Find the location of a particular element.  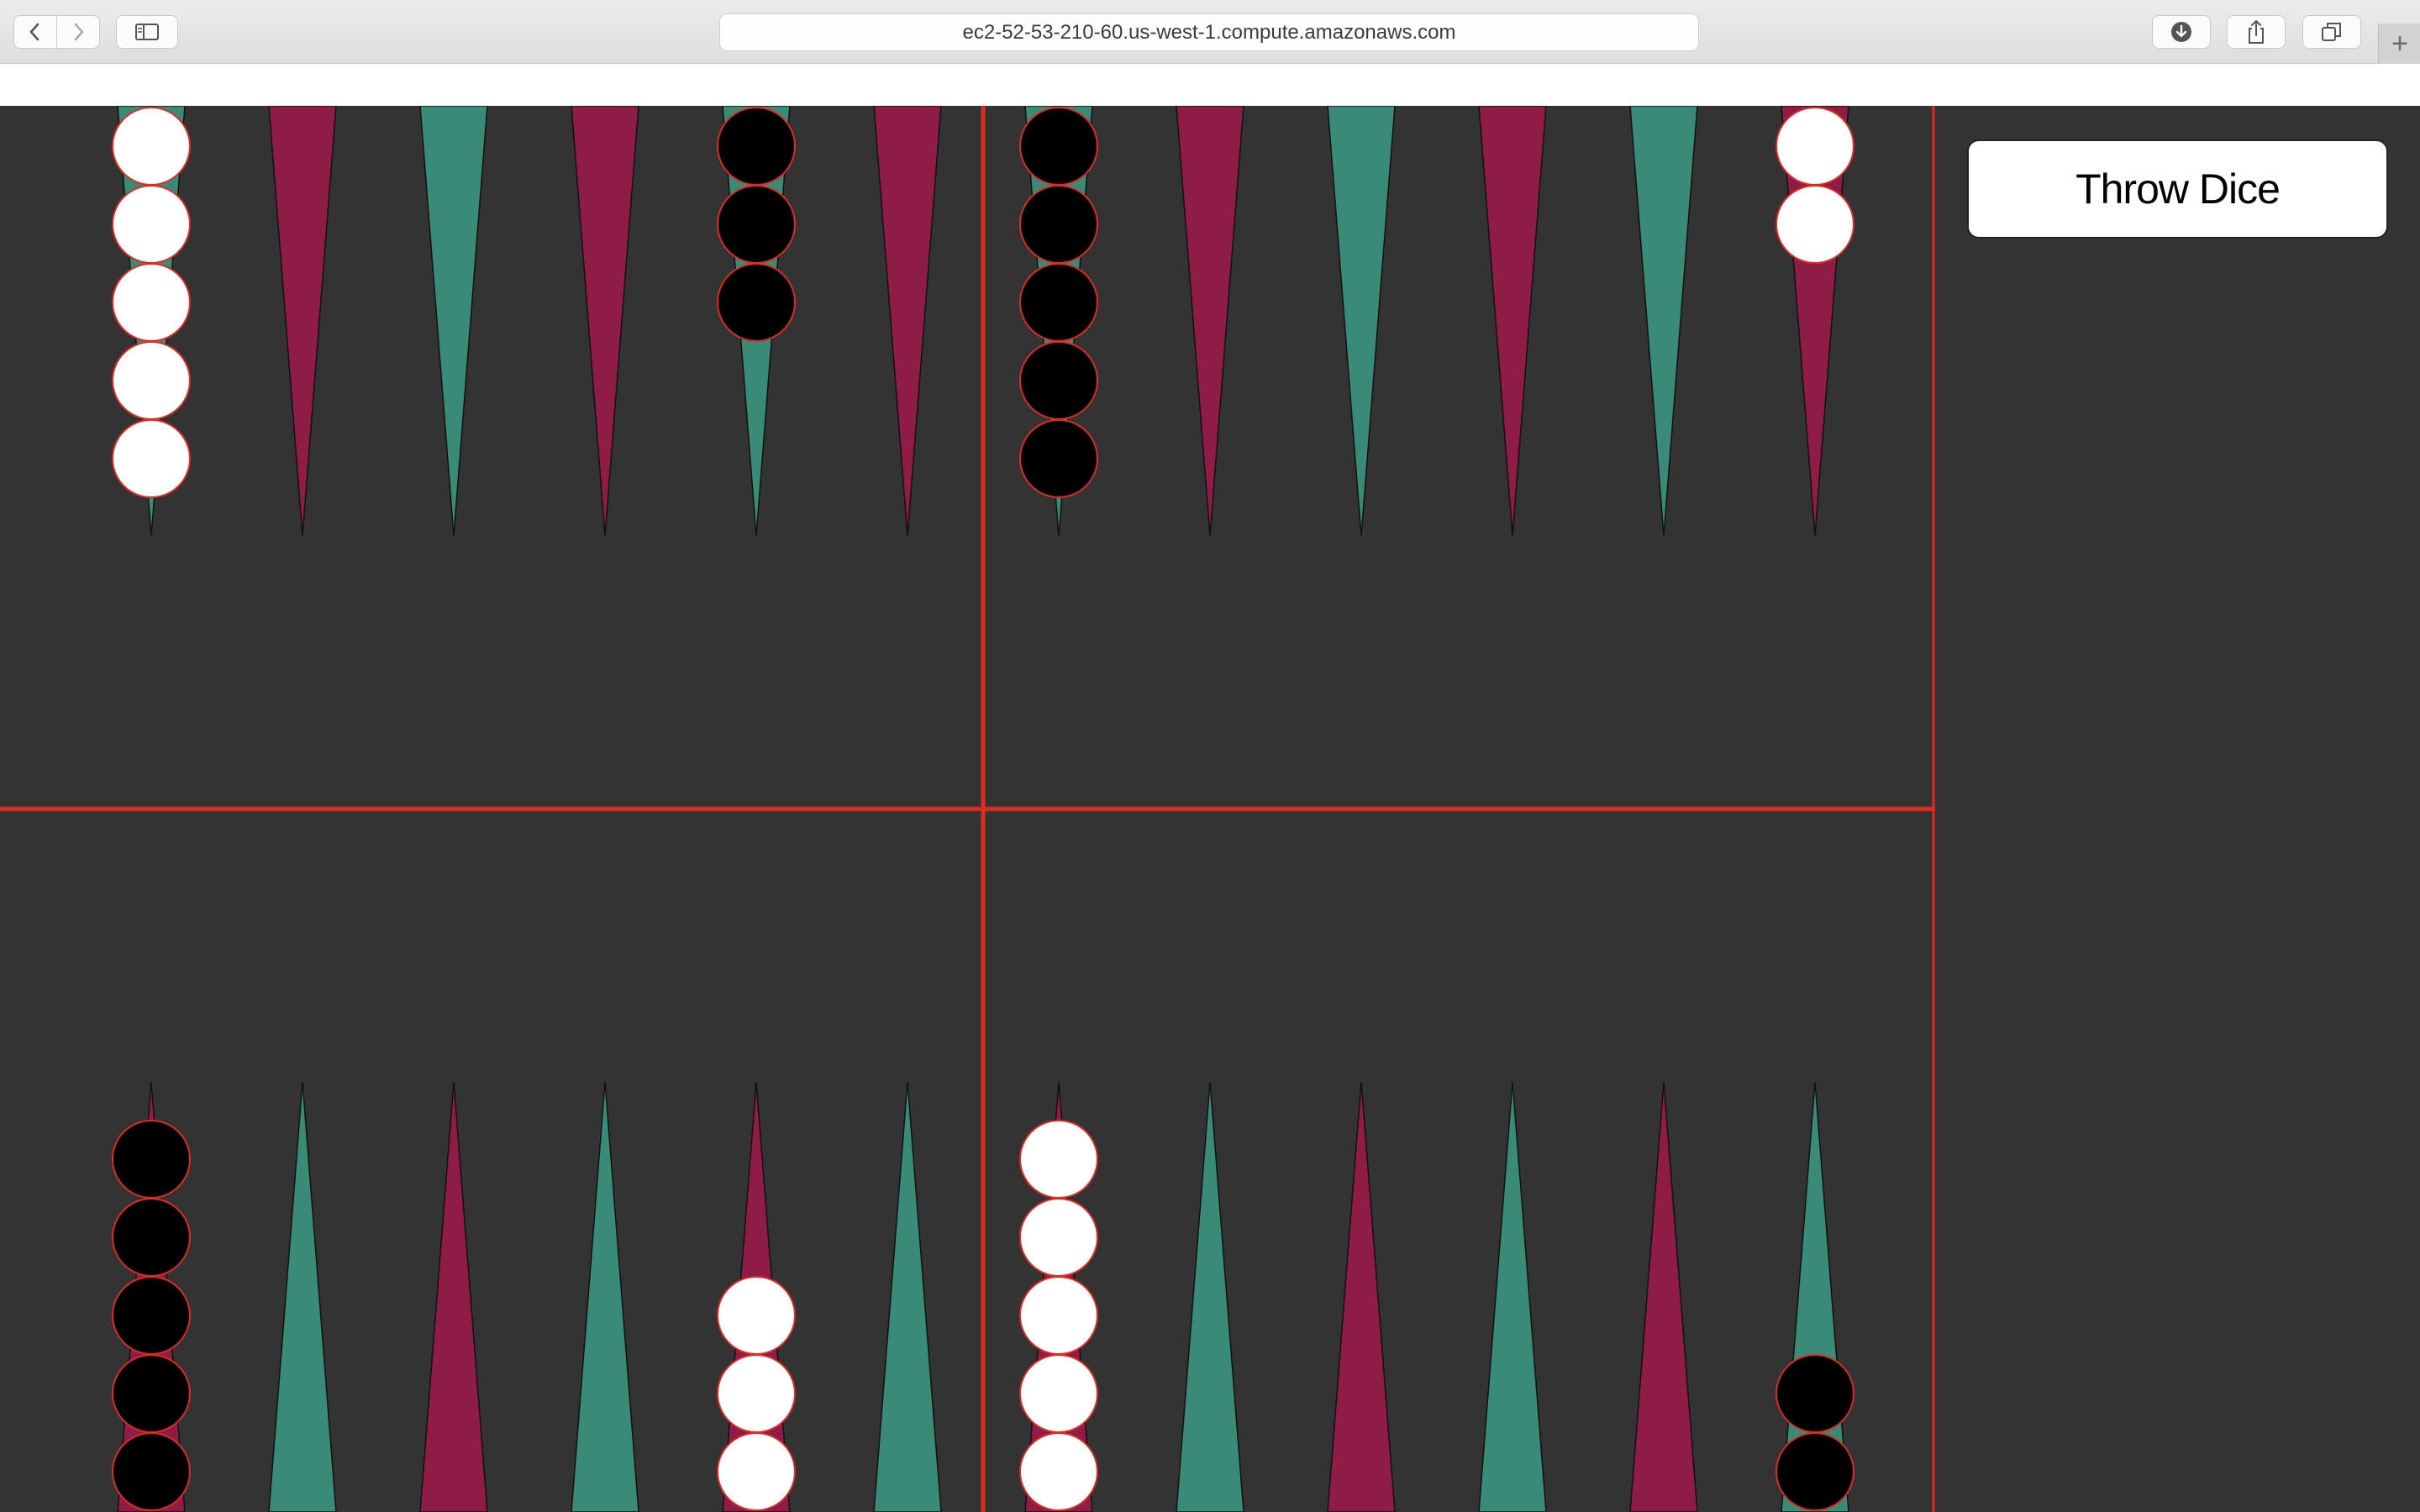

sidebar-button is located at coordinates (147, 32).